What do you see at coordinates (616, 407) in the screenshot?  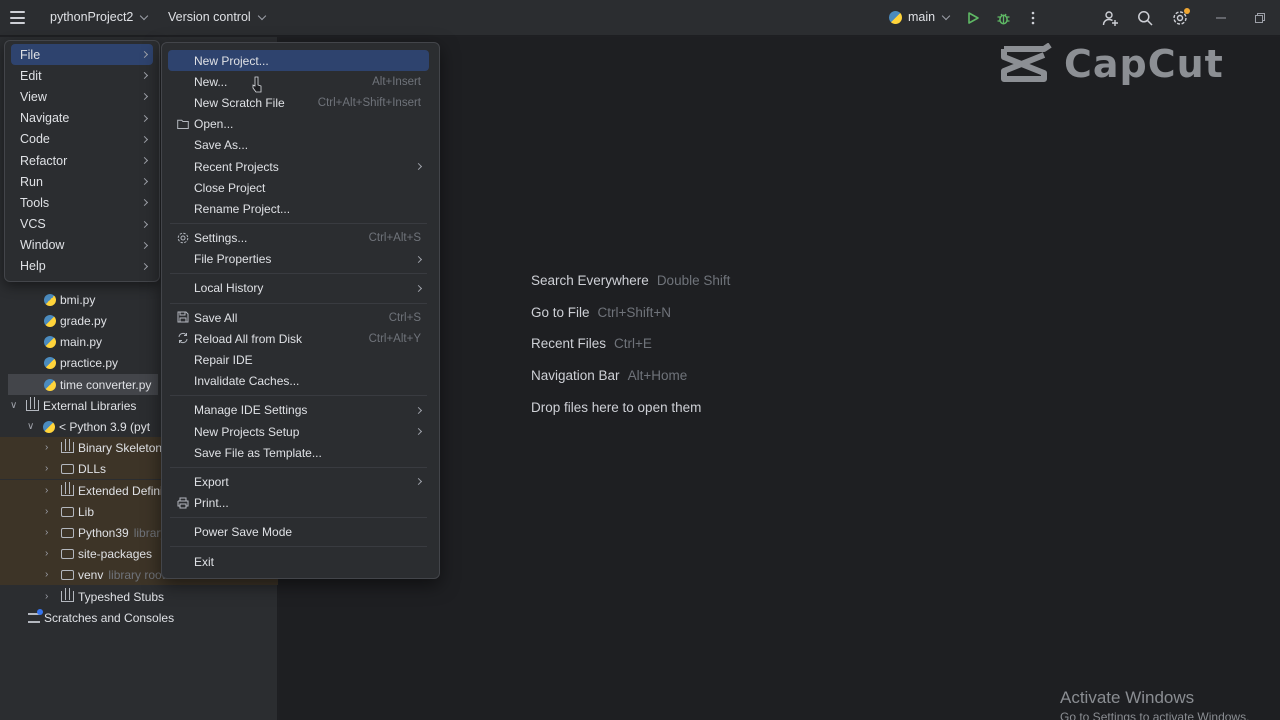 I see `hint-label: Drop files here to open them` at bounding box center [616, 407].